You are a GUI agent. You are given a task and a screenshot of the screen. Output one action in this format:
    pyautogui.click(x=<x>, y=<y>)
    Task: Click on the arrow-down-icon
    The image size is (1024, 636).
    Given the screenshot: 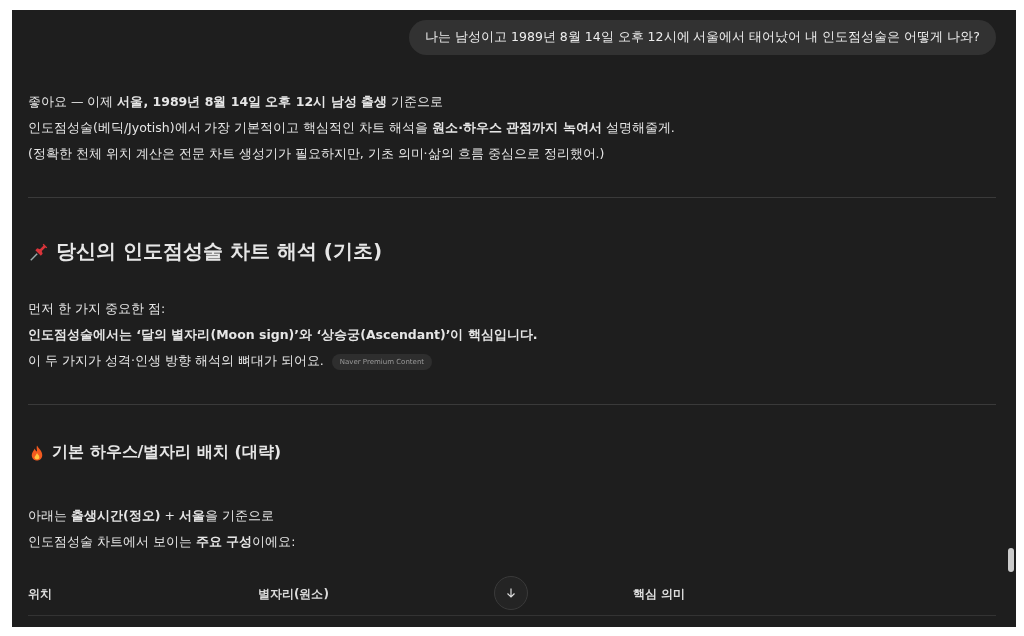 What is the action you would take?
    pyautogui.click(x=511, y=593)
    